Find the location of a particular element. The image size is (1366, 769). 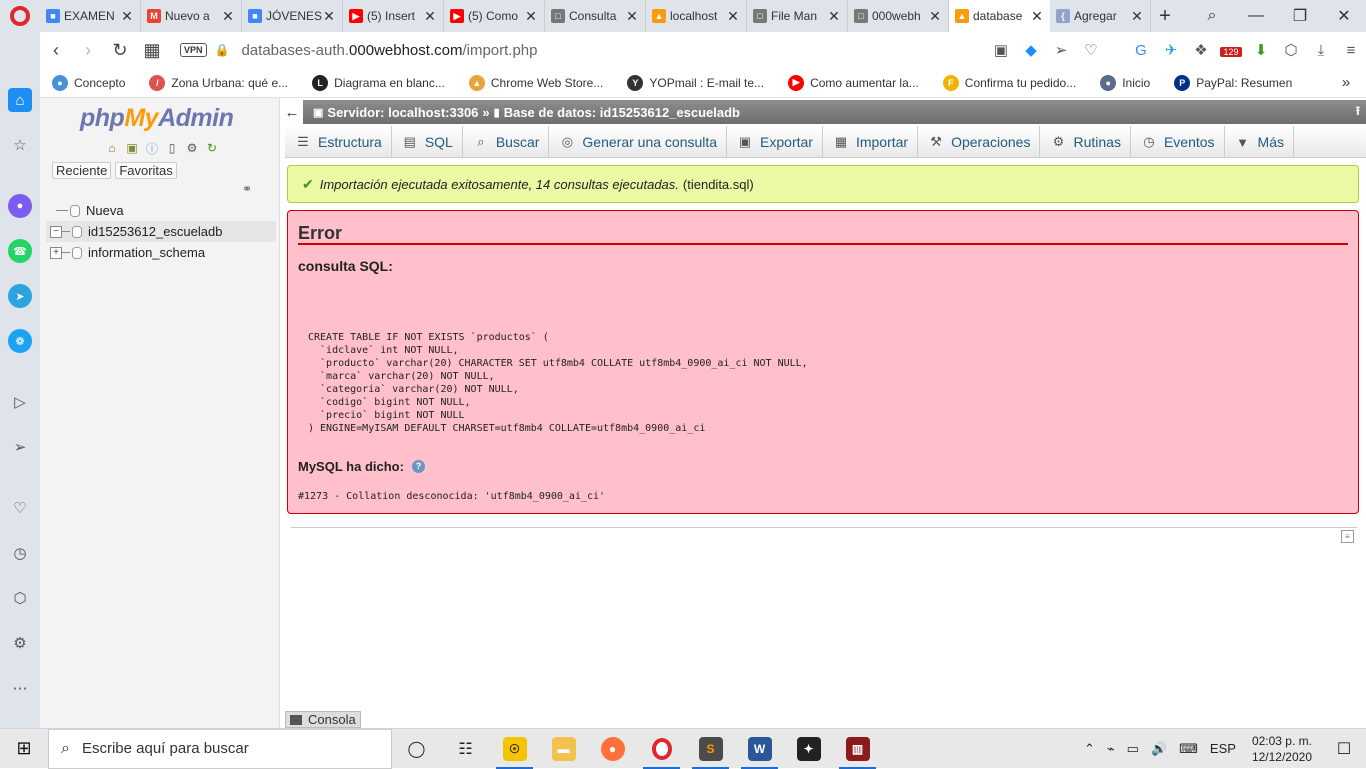

settings-icon: ⚙ is located at coordinates (192, 148).